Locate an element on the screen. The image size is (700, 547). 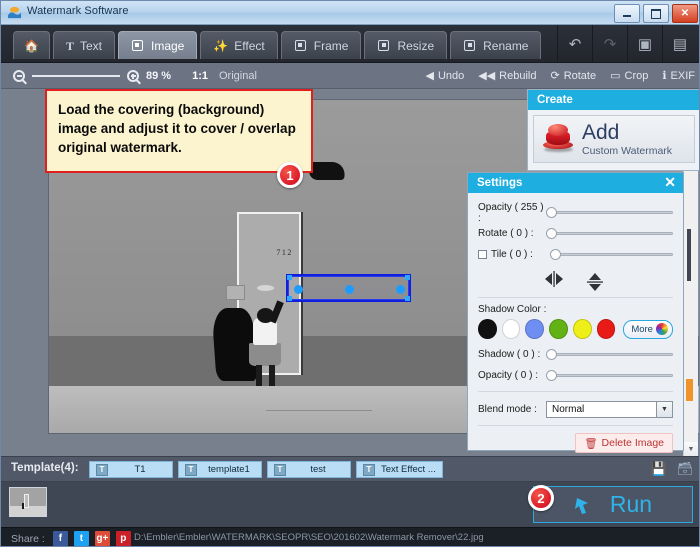
swatch-yellow is located at coordinates (582, 329).